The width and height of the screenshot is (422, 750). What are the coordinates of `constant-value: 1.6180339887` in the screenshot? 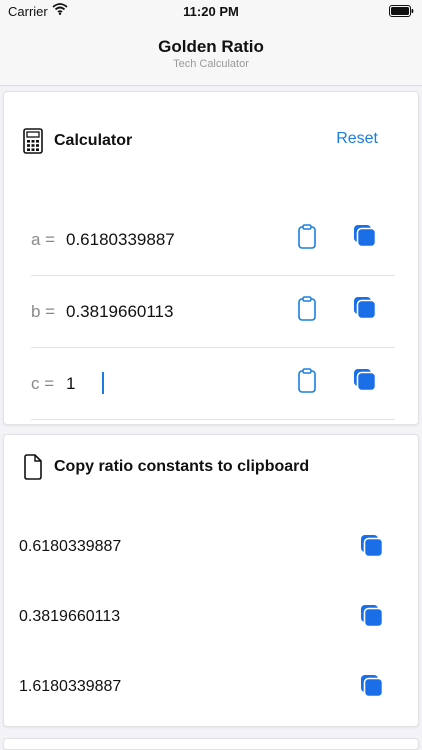 It's located at (70, 686).